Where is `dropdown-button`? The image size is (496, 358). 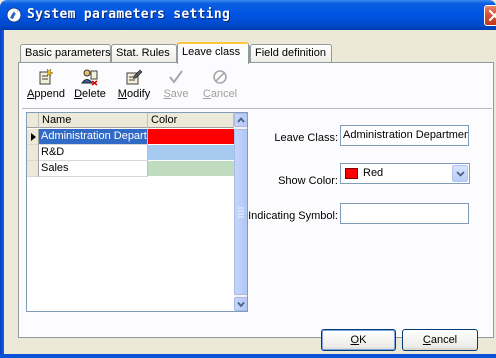 dropdown-button is located at coordinates (460, 173).